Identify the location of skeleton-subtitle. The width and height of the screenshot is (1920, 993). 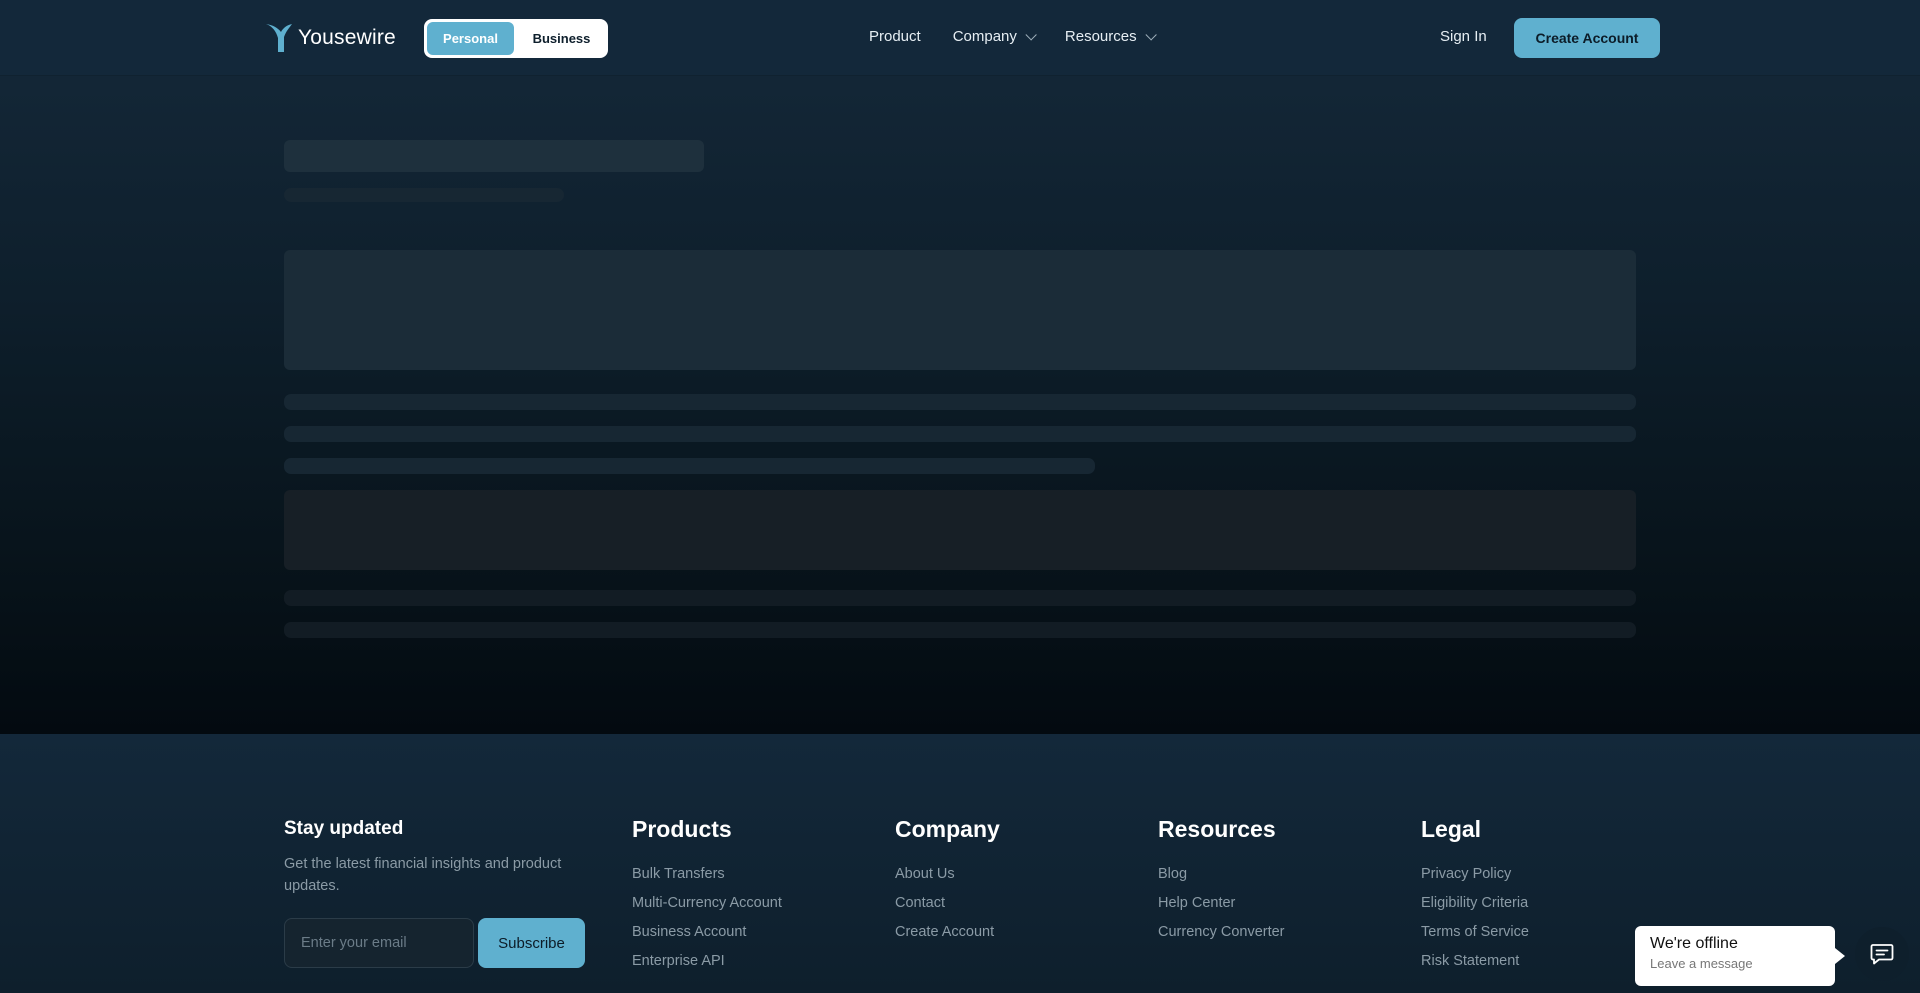
(424, 195).